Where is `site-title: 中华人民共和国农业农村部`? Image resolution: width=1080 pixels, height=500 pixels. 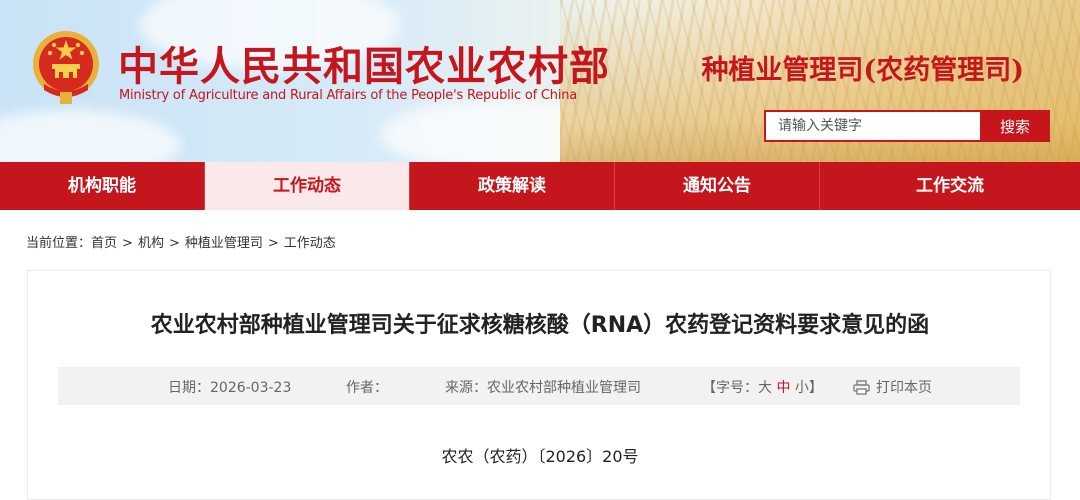
site-title: 中华人民共和国农业农村部 is located at coordinates (364, 66).